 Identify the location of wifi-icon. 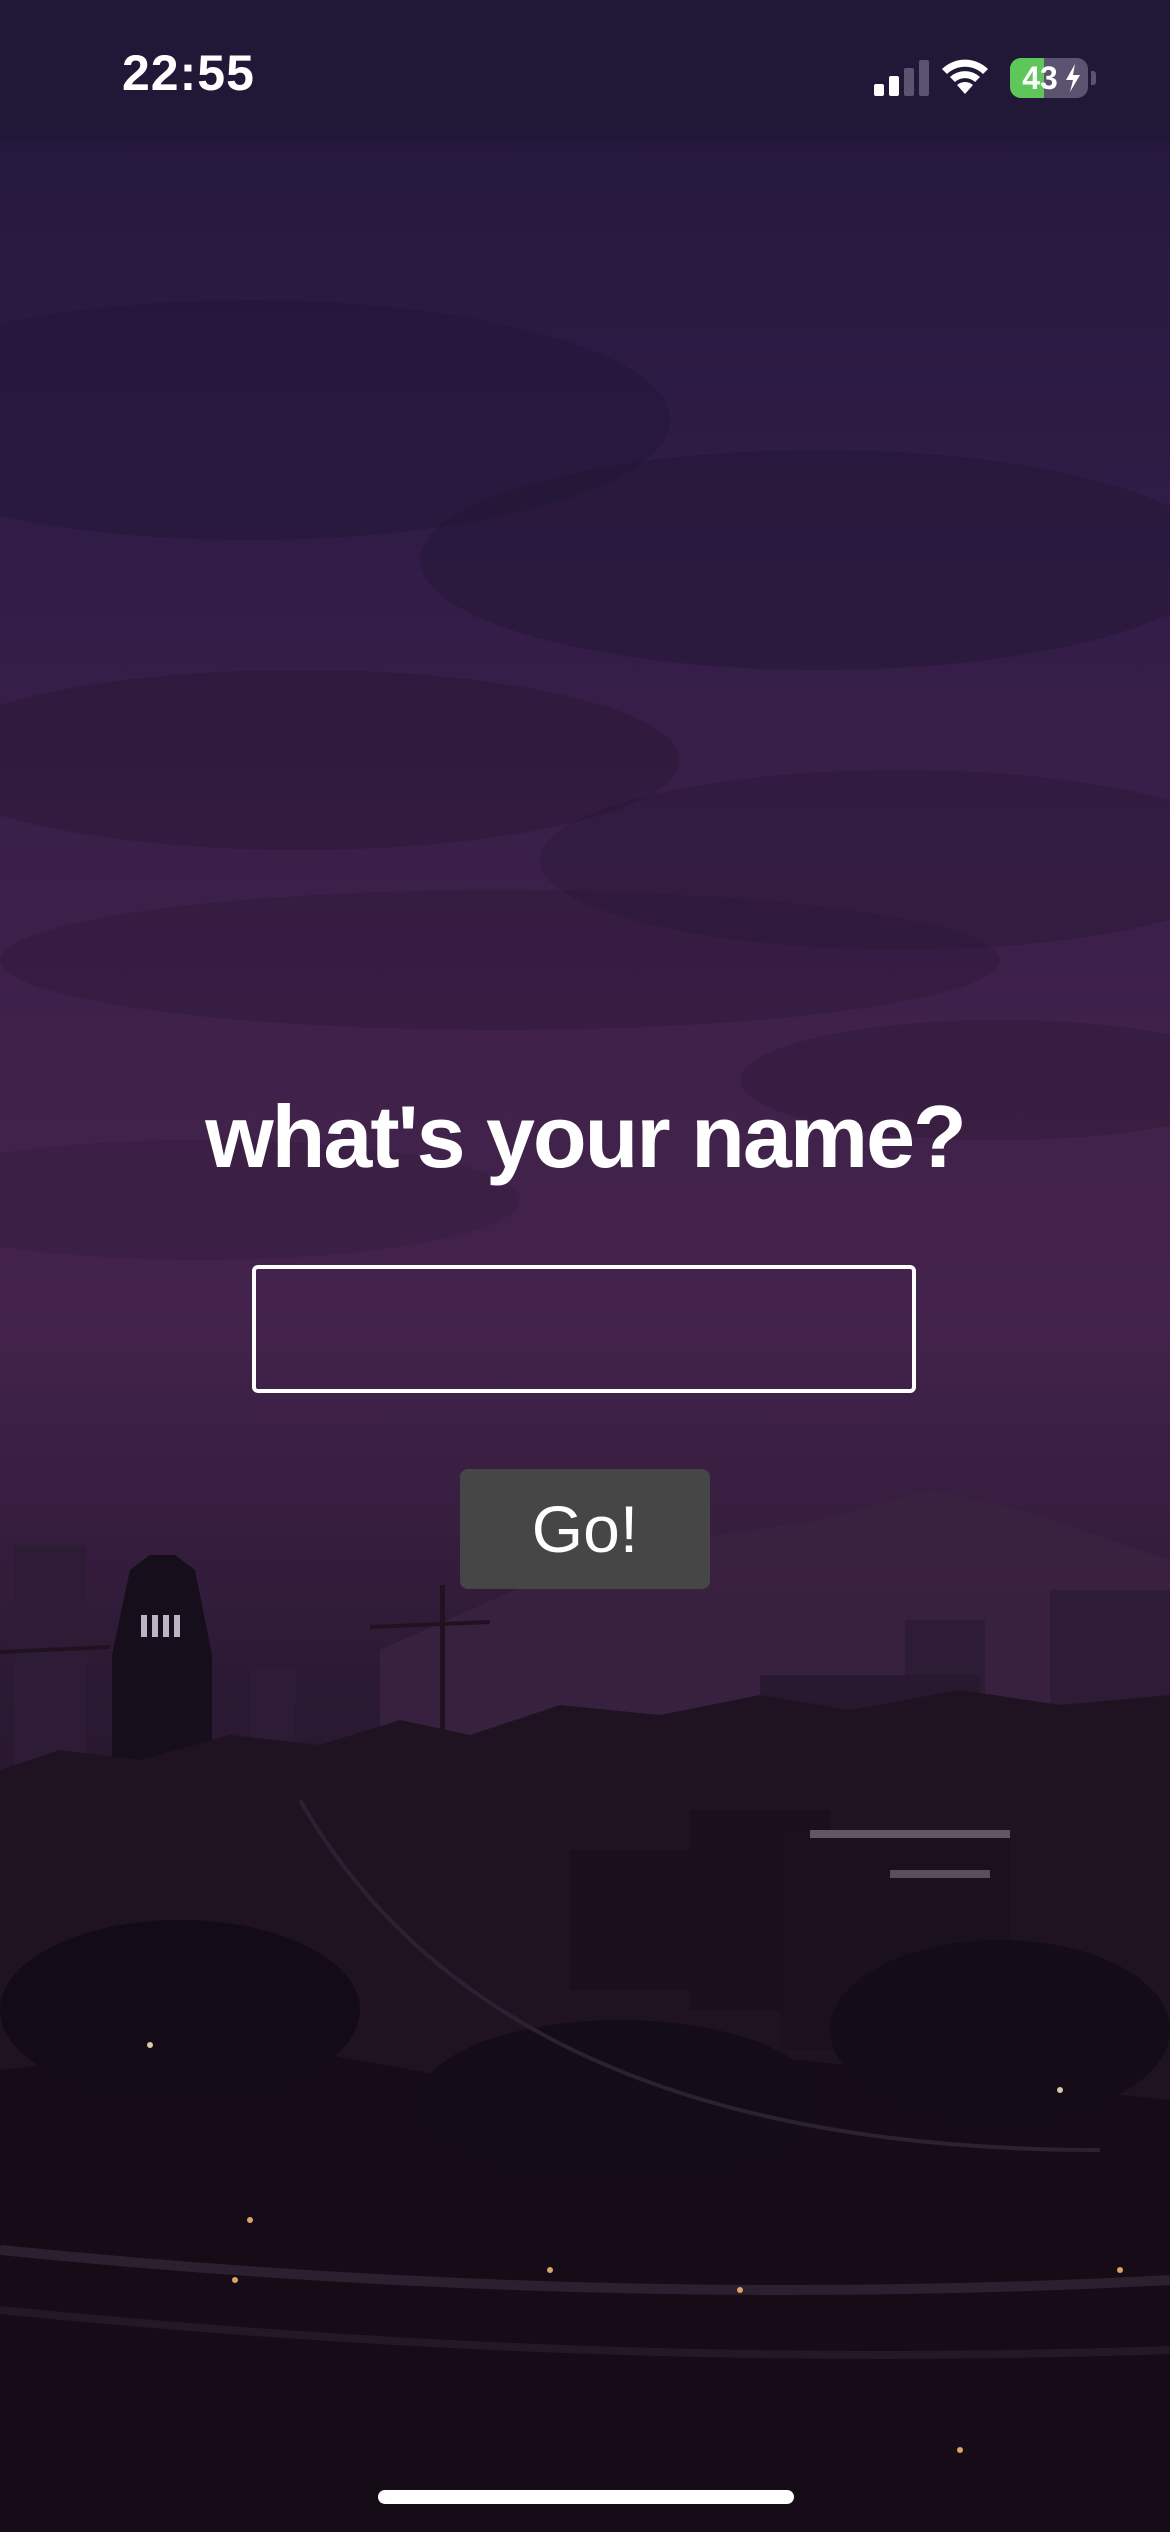
(965, 76).